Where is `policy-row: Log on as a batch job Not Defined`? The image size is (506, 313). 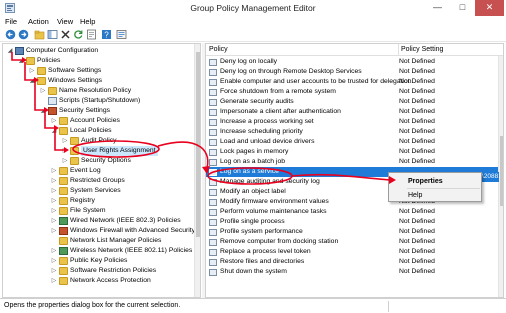
policy-row: Log on as a batch job Not Defined is located at coordinates (352, 162).